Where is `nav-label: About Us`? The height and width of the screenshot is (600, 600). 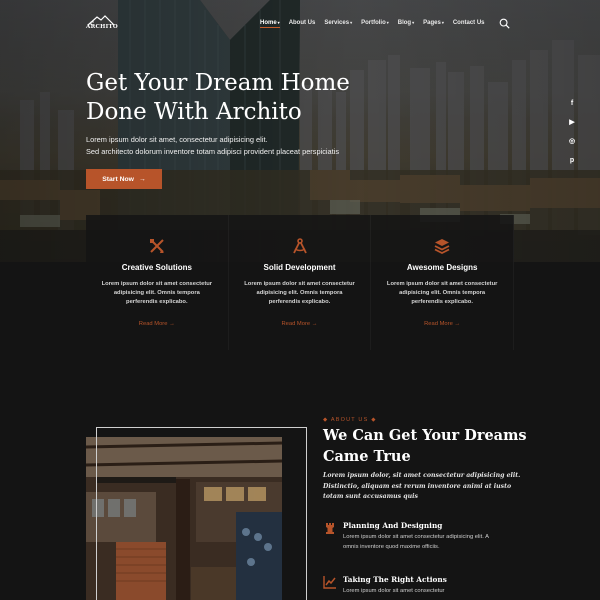
nav-label: About Us is located at coordinates (302, 23).